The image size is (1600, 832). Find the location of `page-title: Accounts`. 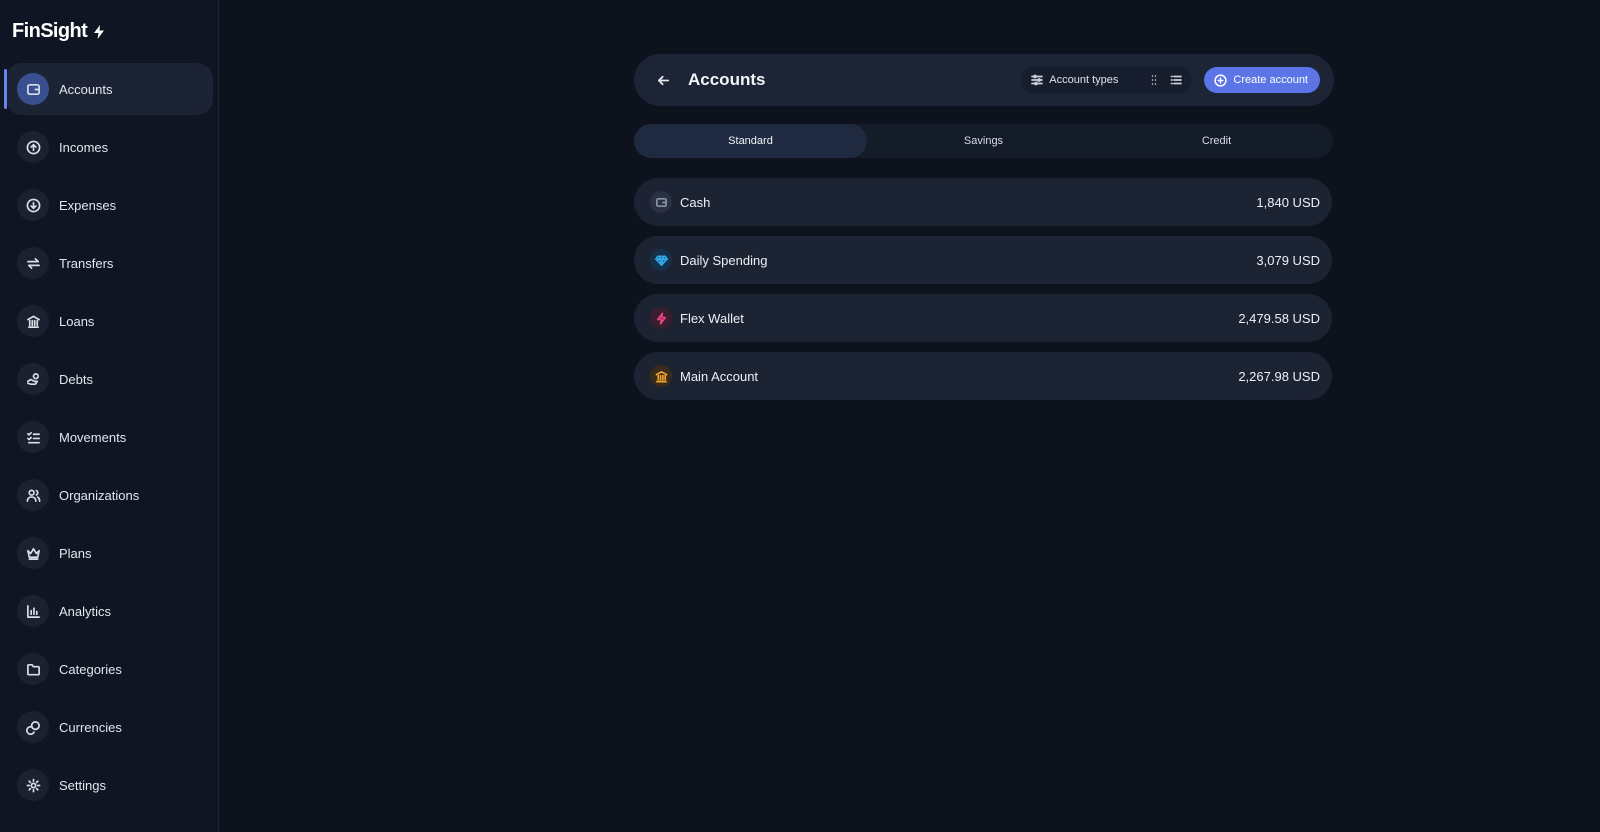

page-title: Accounts is located at coordinates (727, 79).